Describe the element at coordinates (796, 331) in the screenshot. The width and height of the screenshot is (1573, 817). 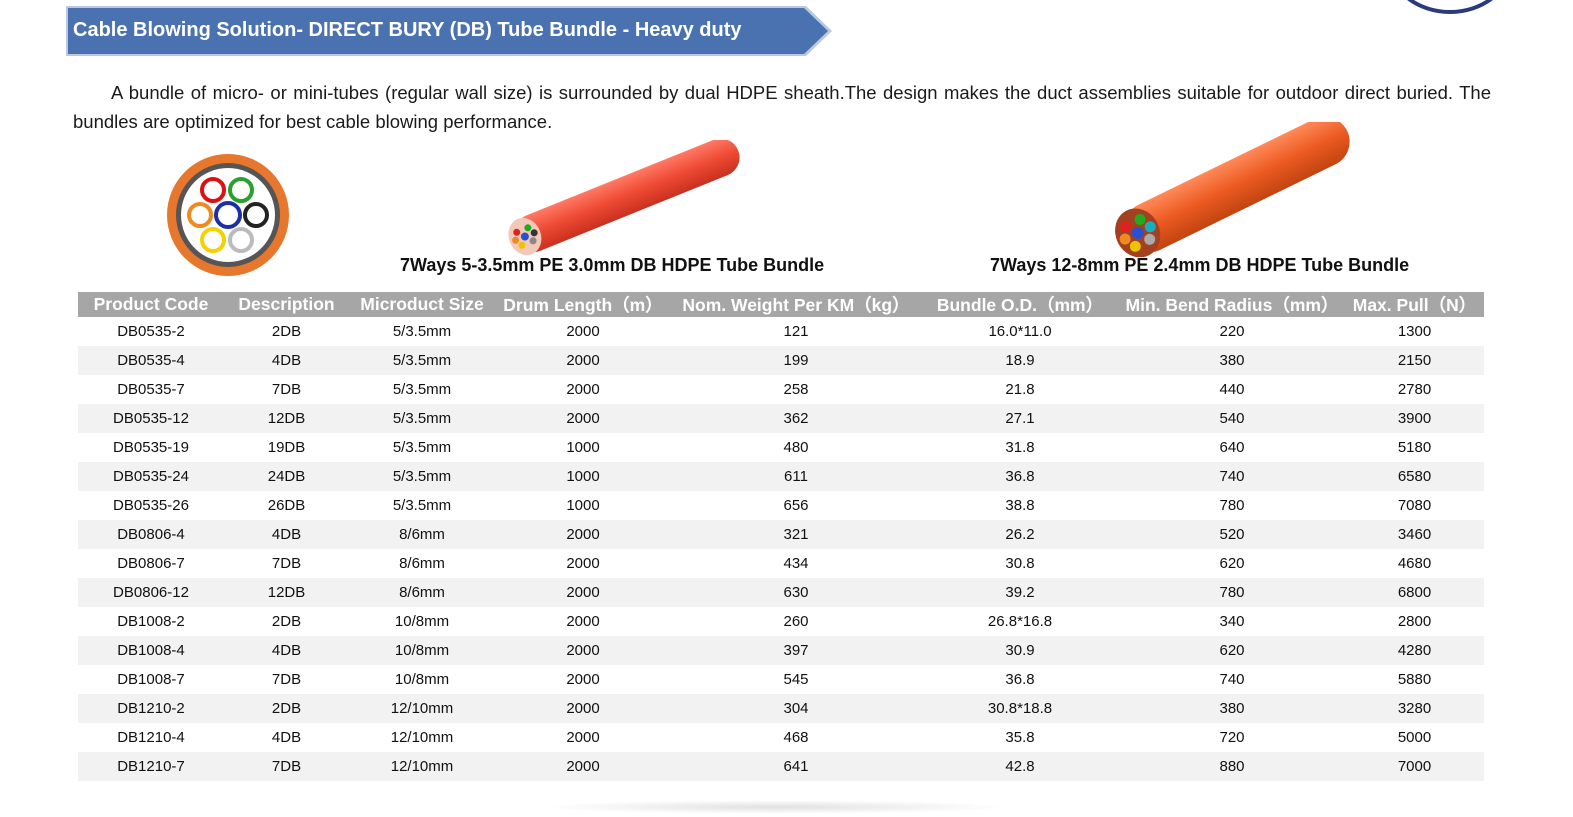
I see `cell-nom-weight: 121` at that location.